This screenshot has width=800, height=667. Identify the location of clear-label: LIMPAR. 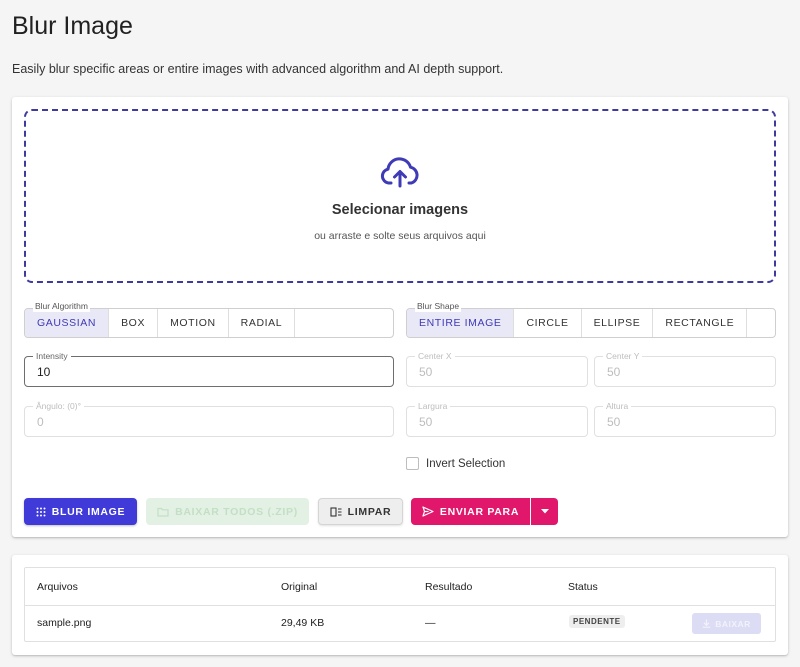
(369, 511).